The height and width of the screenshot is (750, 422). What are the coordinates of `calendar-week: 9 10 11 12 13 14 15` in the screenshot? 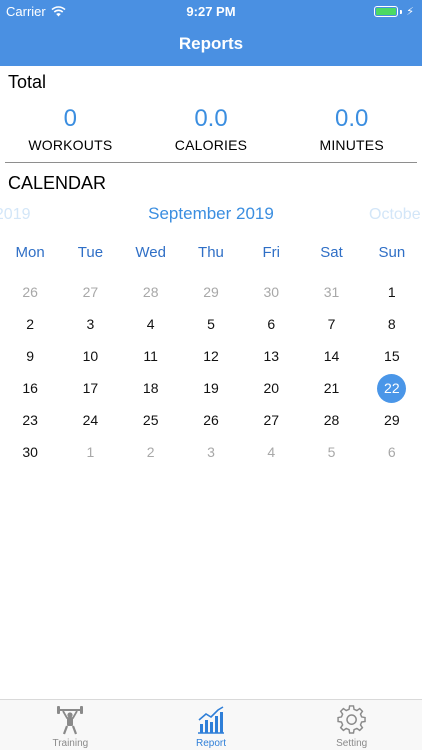 It's located at (211, 356).